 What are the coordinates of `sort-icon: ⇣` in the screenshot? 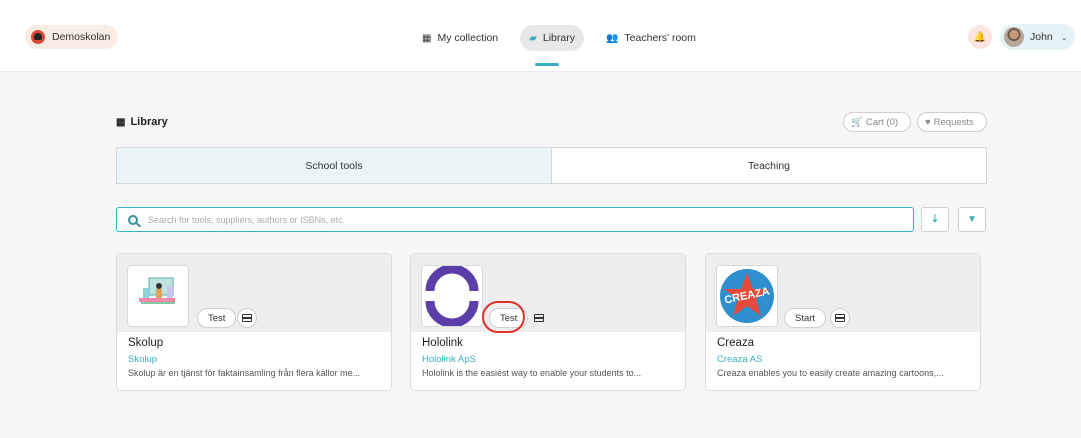 It's located at (935, 219).